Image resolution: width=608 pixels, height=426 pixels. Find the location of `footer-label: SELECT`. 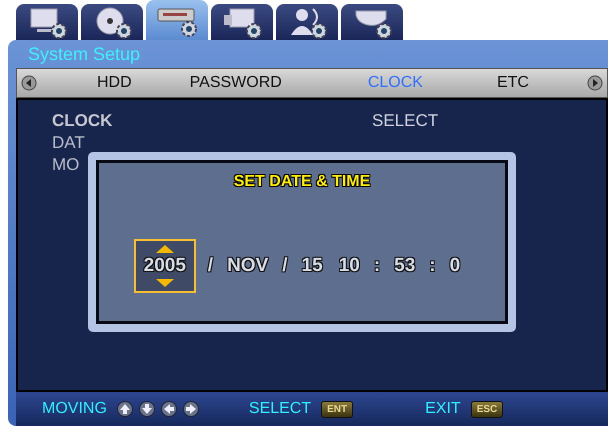

footer-label: SELECT is located at coordinates (280, 409).